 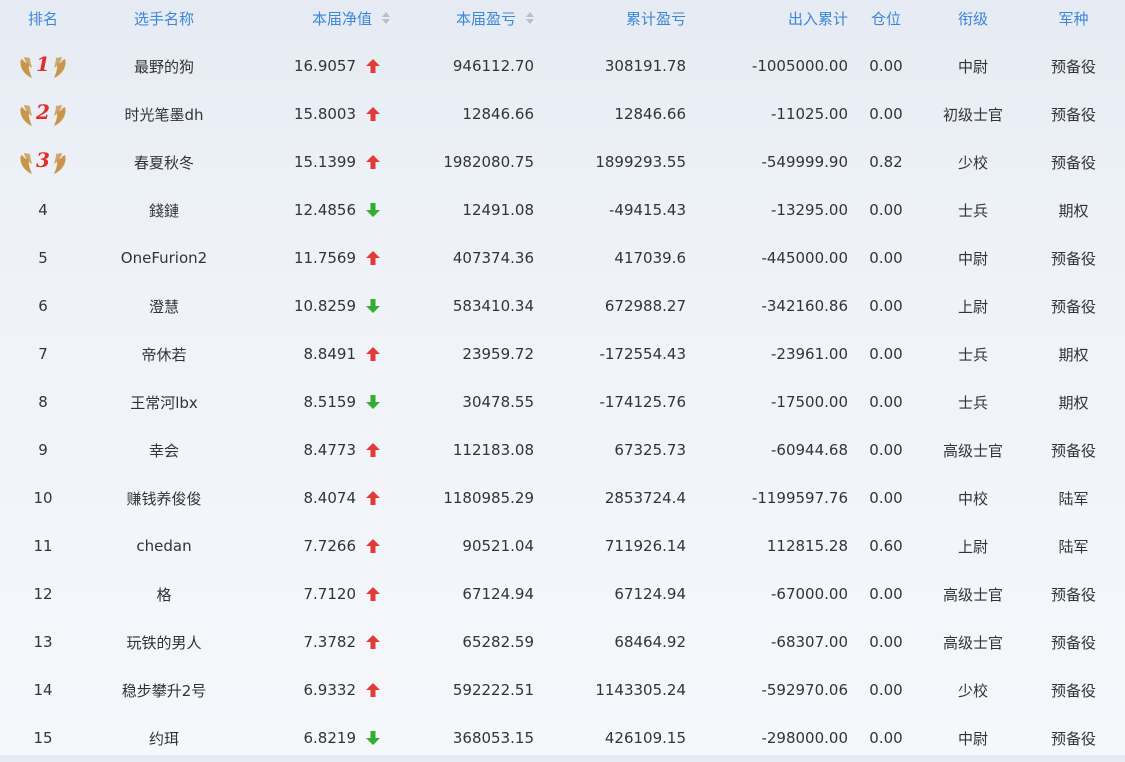 I want to click on session-pnl: 946112.70, so click(x=493, y=66).